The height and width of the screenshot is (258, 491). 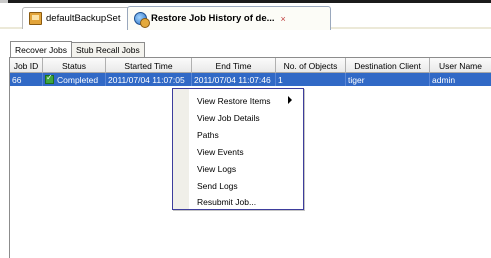 I want to click on column-header-objects: No. of Objects, so click(x=311, y=65).